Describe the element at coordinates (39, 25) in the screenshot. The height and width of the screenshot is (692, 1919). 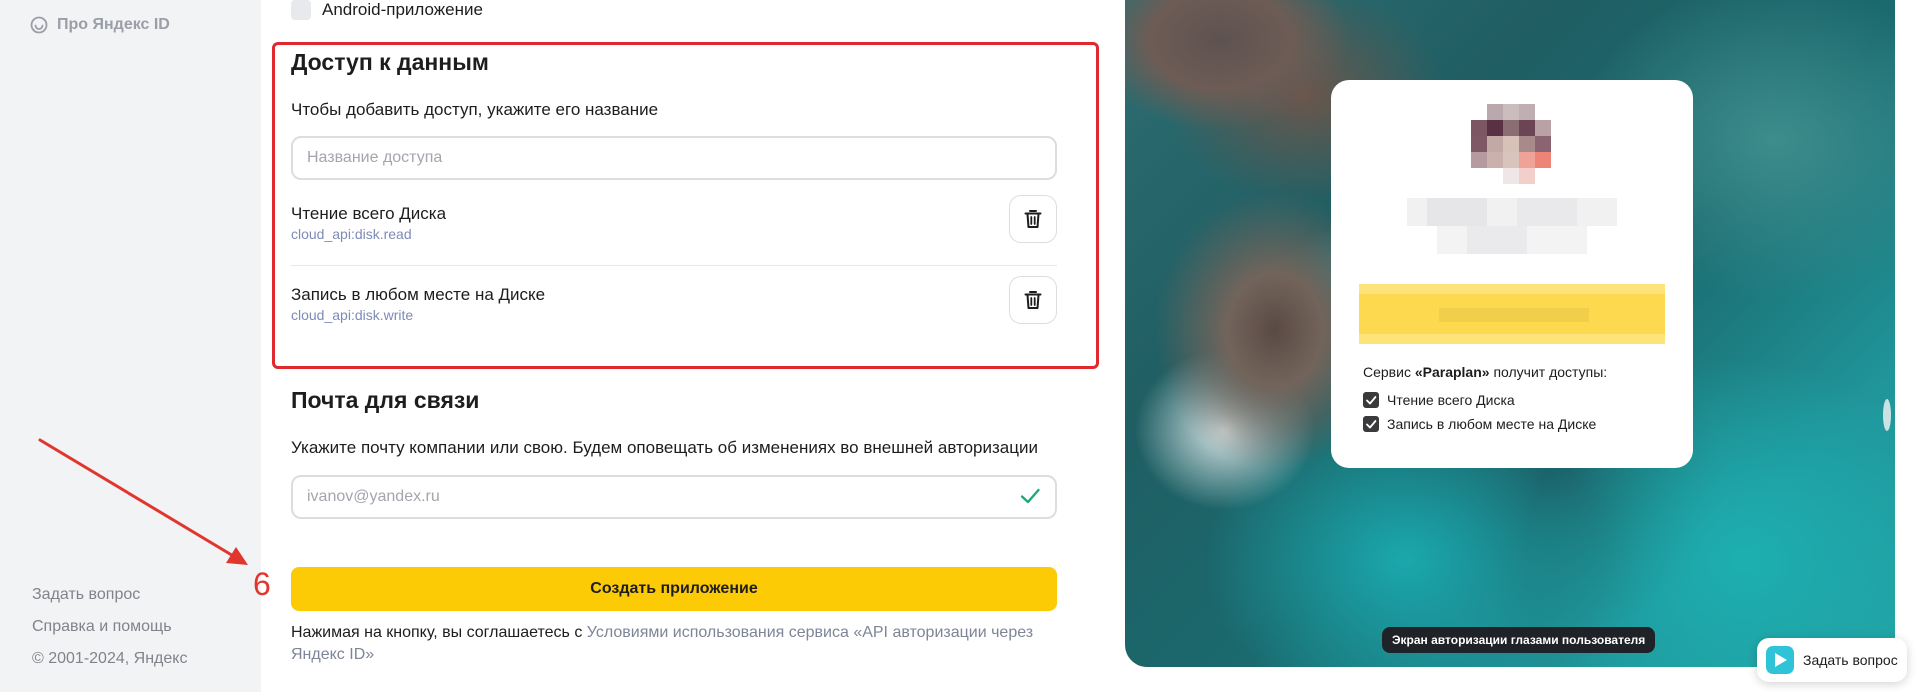
I see `yandex-id-logo-icon` at that location.